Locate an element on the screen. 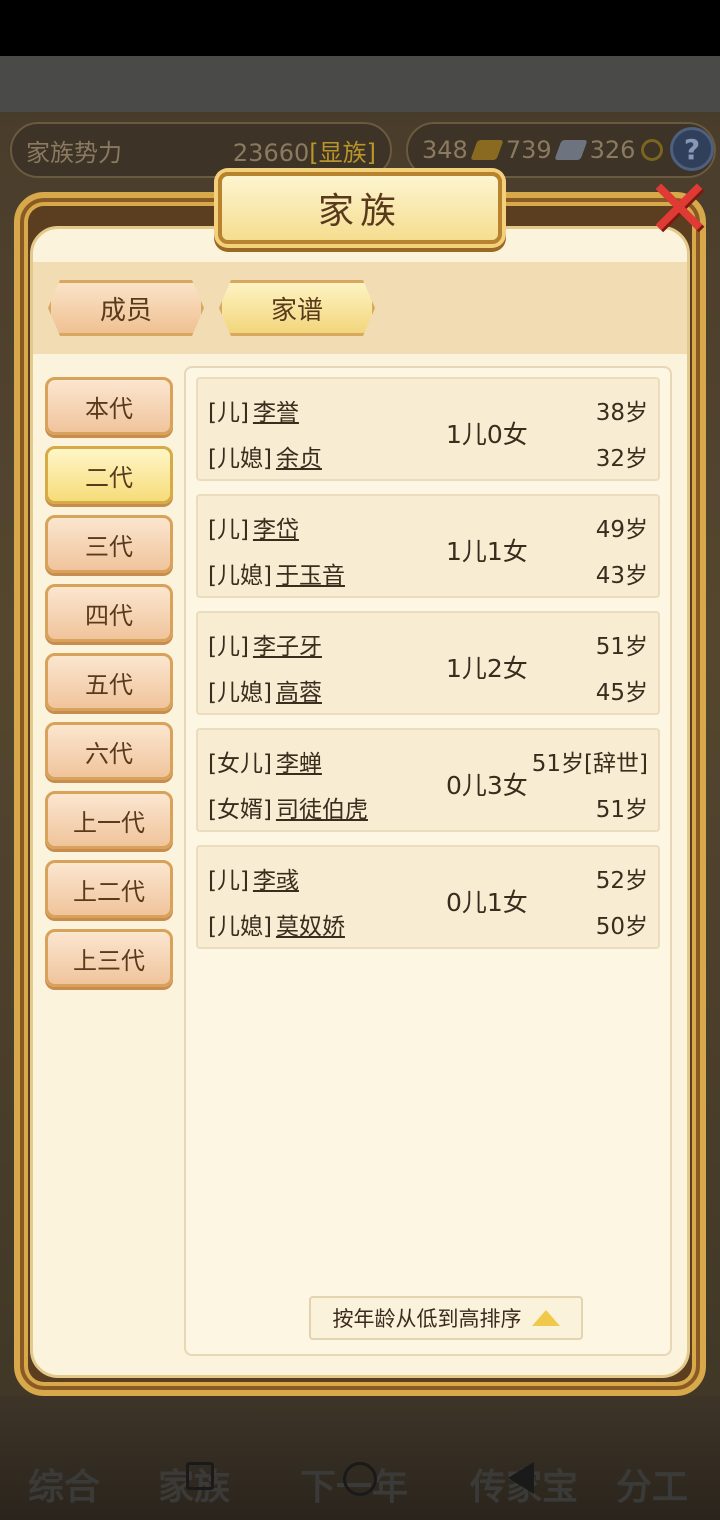  dialog-title: 家族 is located at coordinates (360, 208).